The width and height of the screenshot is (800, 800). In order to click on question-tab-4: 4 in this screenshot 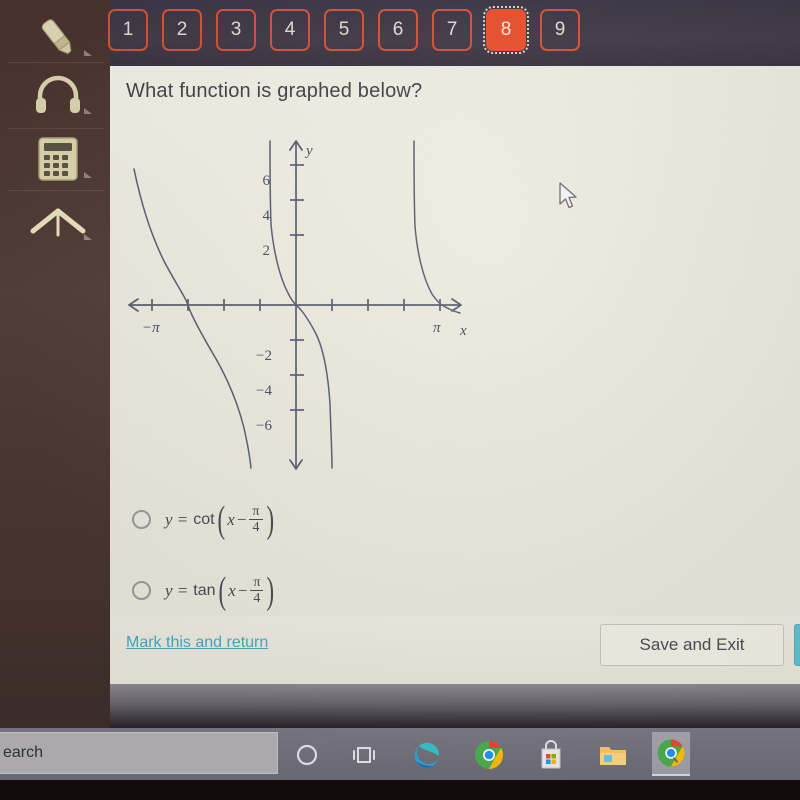, I will do `click(290, 30)`.